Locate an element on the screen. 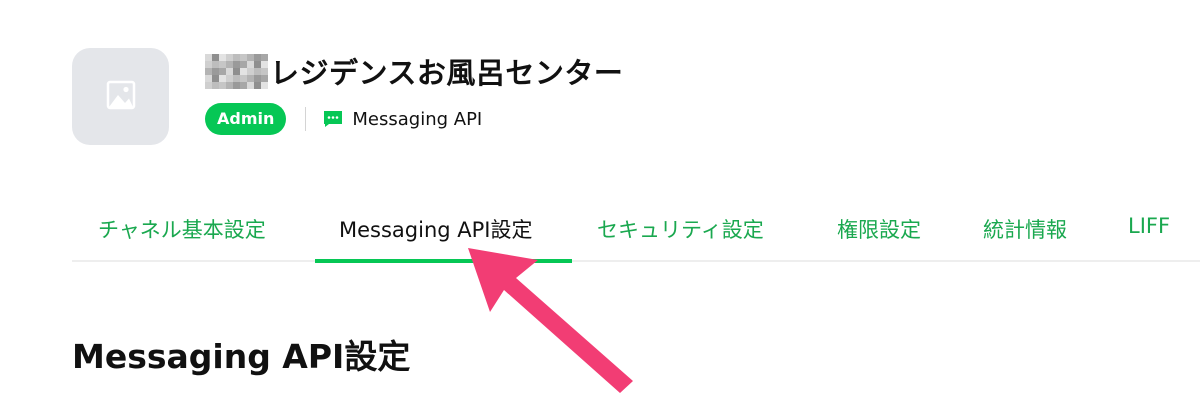 This screenshot has height=414, width=1200. pointer-arrow-icon is located at coordinates (550, 320).